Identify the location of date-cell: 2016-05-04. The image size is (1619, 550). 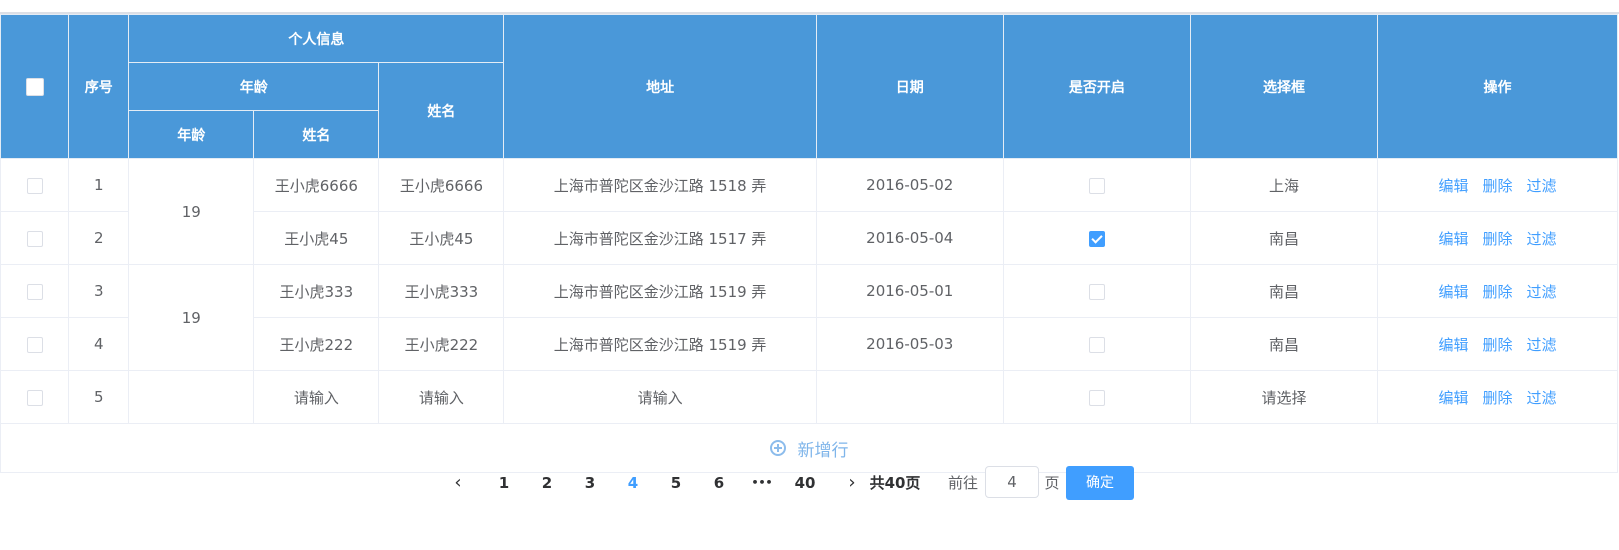
(909, 238).